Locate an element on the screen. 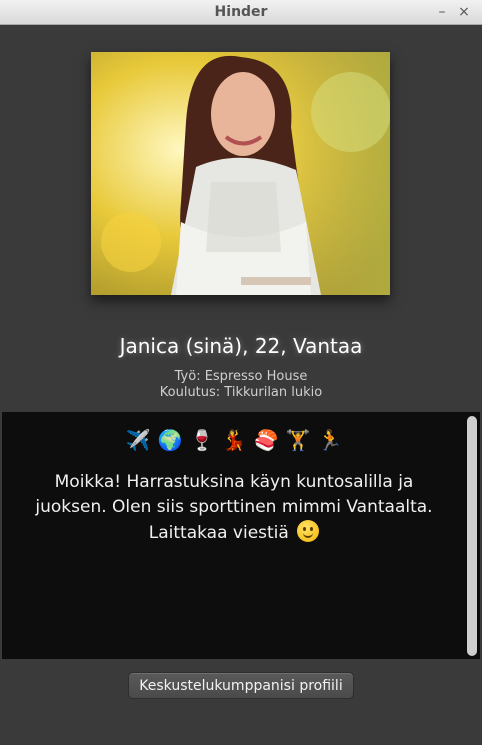  minimize-button: – is located at coordinates (442, 12).